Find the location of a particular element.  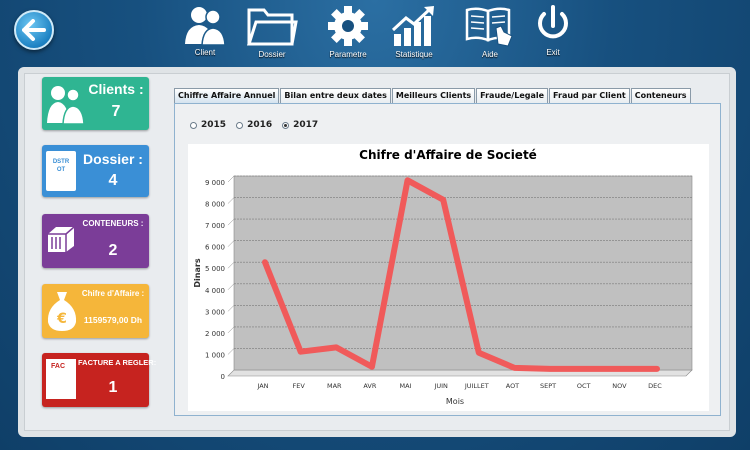

tab-meilleurs-clients: Meilleurs Clients is located at coordinates (433, 95).